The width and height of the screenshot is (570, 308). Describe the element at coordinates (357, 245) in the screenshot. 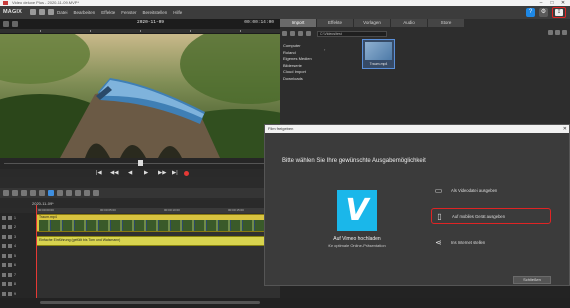

I see `vimeo-subtitle: für optimale Online-Präsentation` at that location.